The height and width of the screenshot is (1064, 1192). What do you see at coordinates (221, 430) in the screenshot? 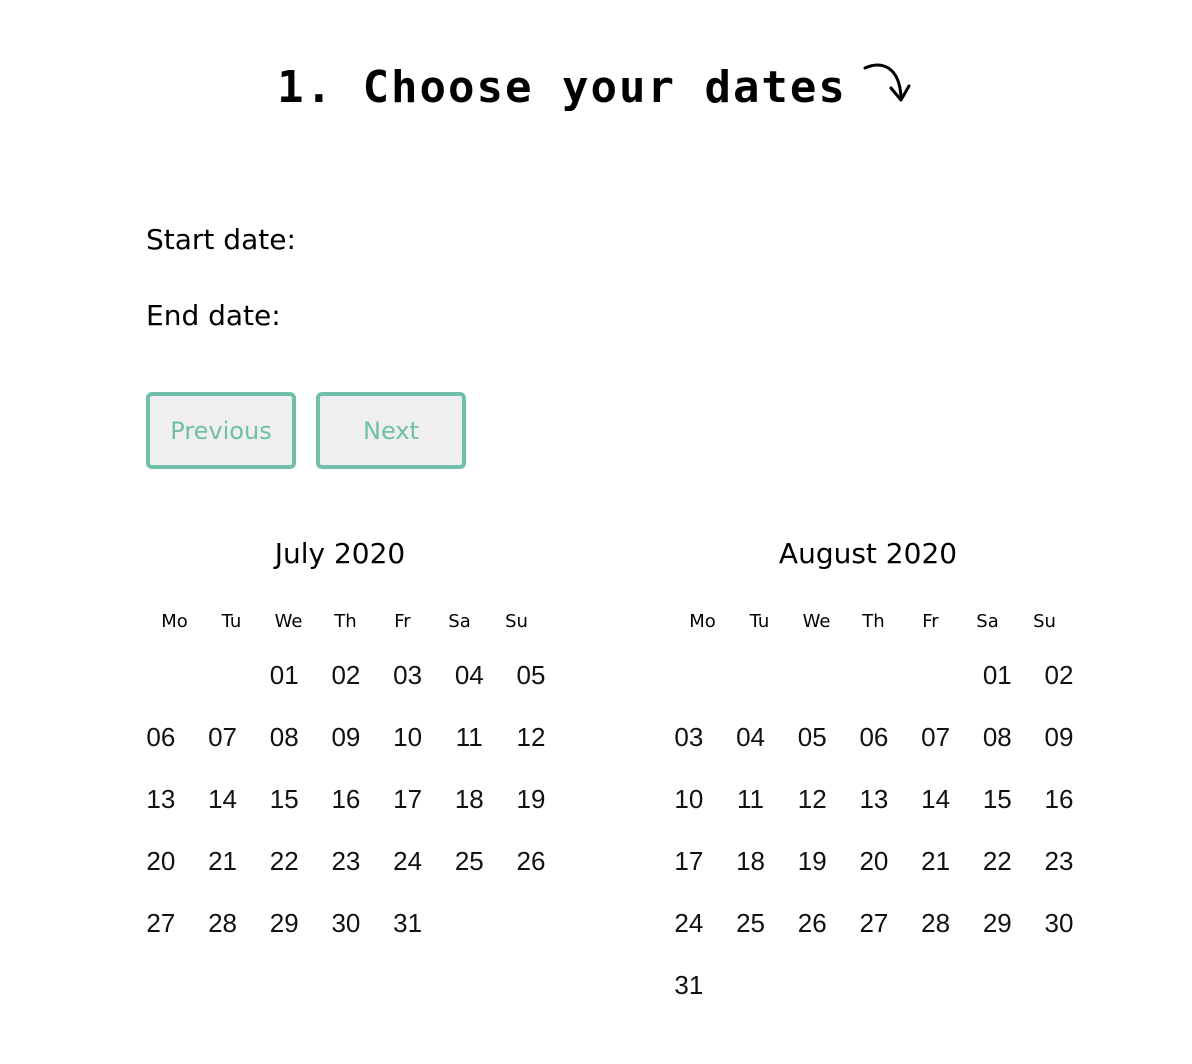
I see `previous-button: Previous` at bounding box center [221, 430].